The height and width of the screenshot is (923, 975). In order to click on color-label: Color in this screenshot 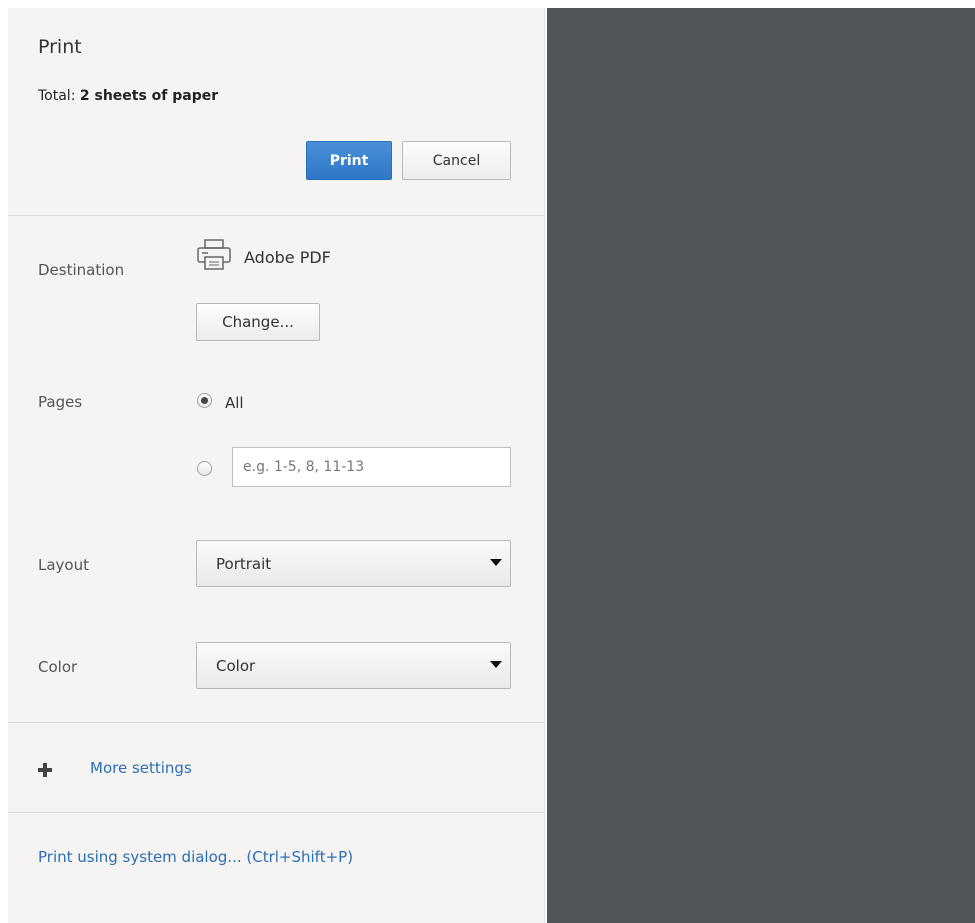, I will do `click(58, 667)`.